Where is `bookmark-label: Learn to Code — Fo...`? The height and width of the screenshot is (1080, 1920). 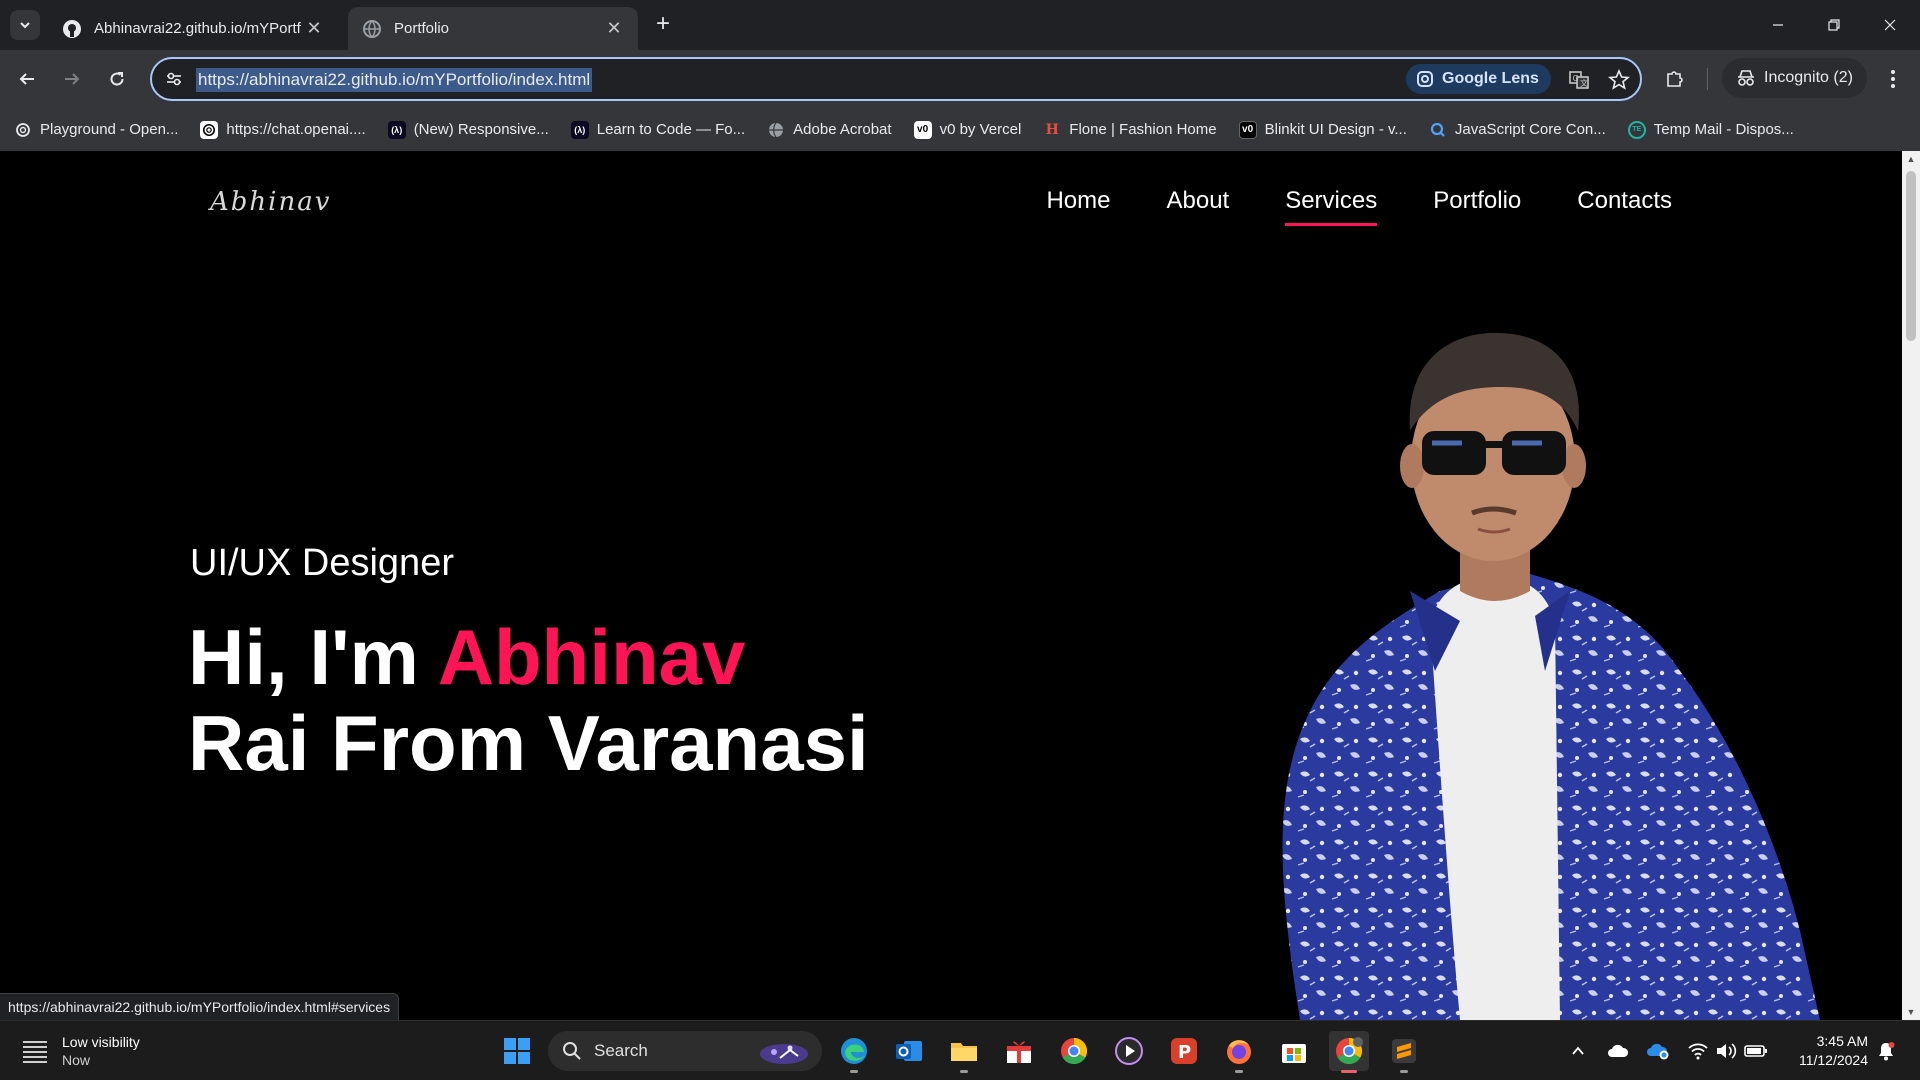
bookmark-label: Learn to Code — Fo... is located at coordinates (671, 129).